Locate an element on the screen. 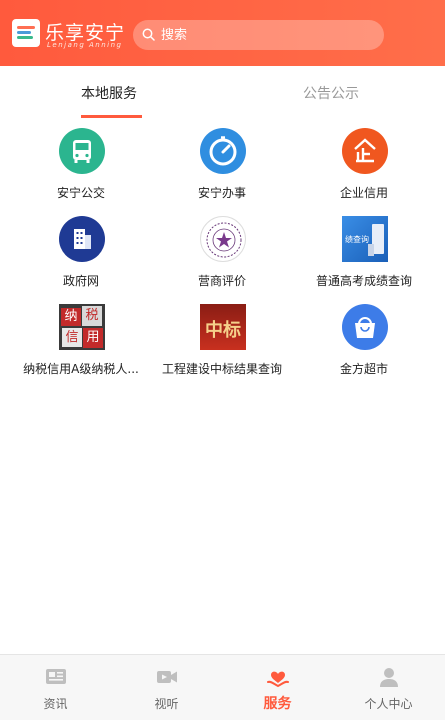  exam-score-image: 绩查询 is located at coordinates (365, 239).